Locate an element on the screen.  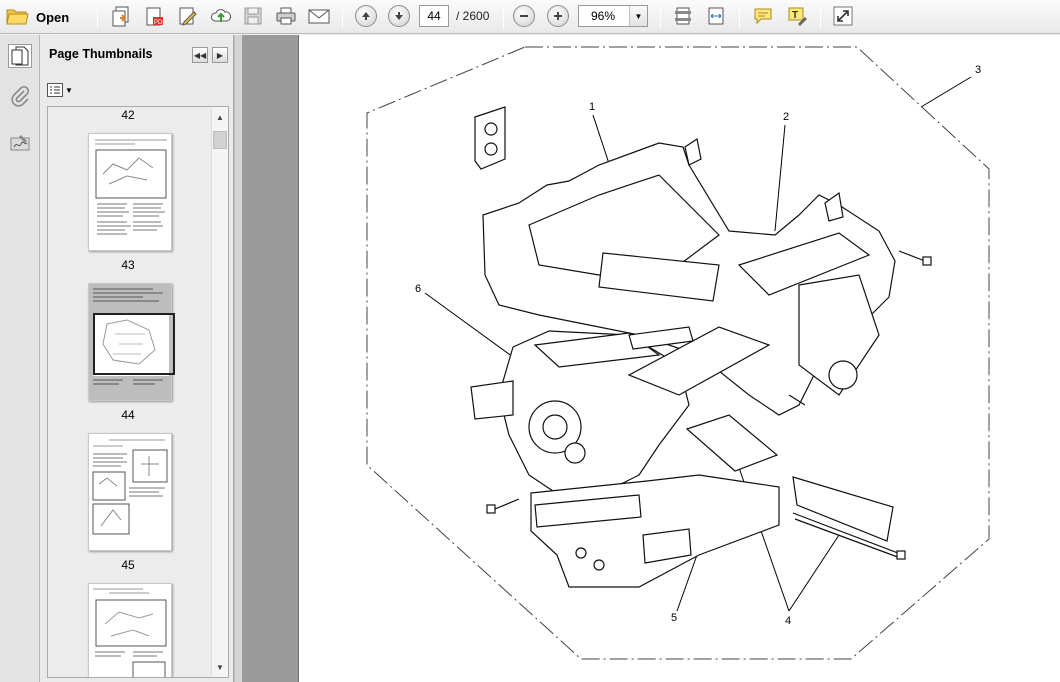
comment-button is located at coordinates (763, 16).